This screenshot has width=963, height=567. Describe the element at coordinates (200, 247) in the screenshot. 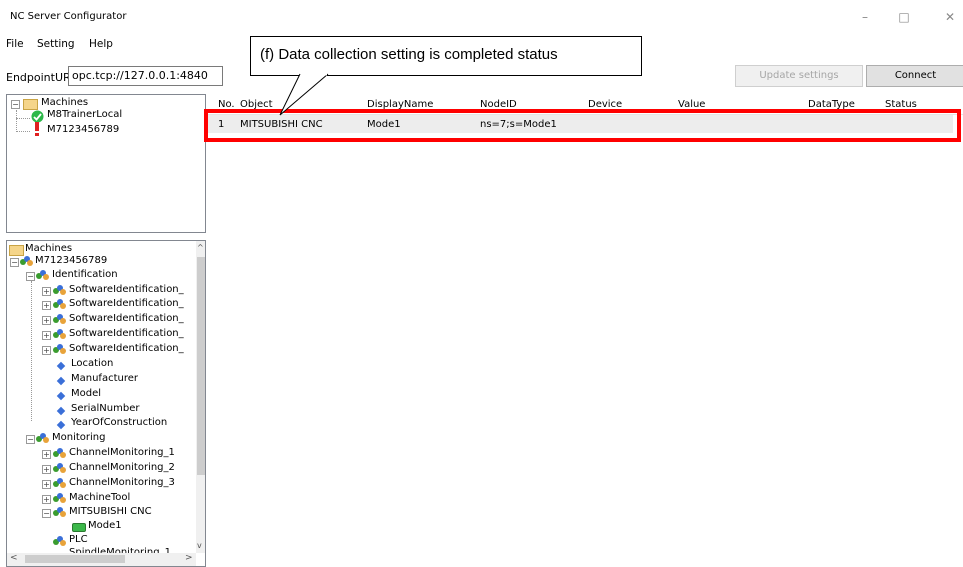

I see `scroll-up-icon: ^` at that location.